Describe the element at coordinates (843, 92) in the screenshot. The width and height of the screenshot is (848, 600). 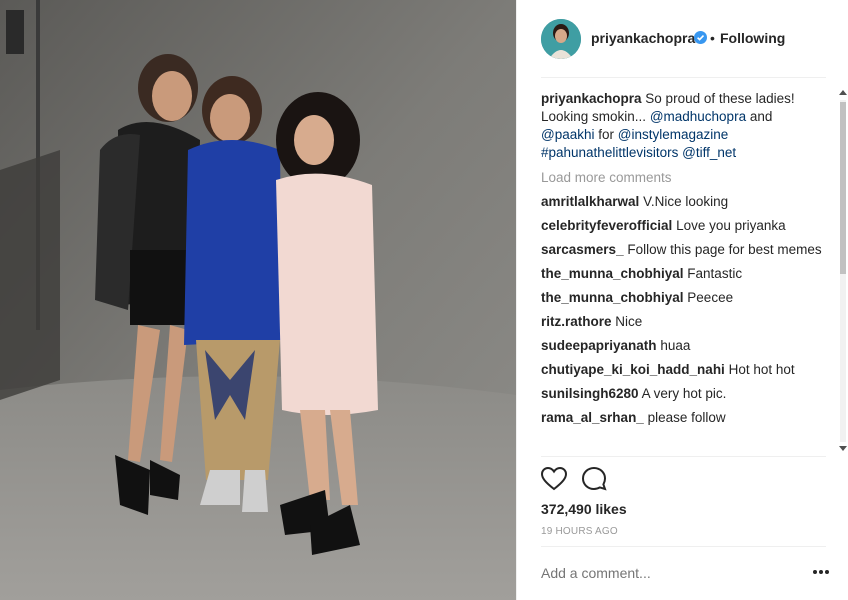
I see `scroll-up-arrow-icon` at that location.